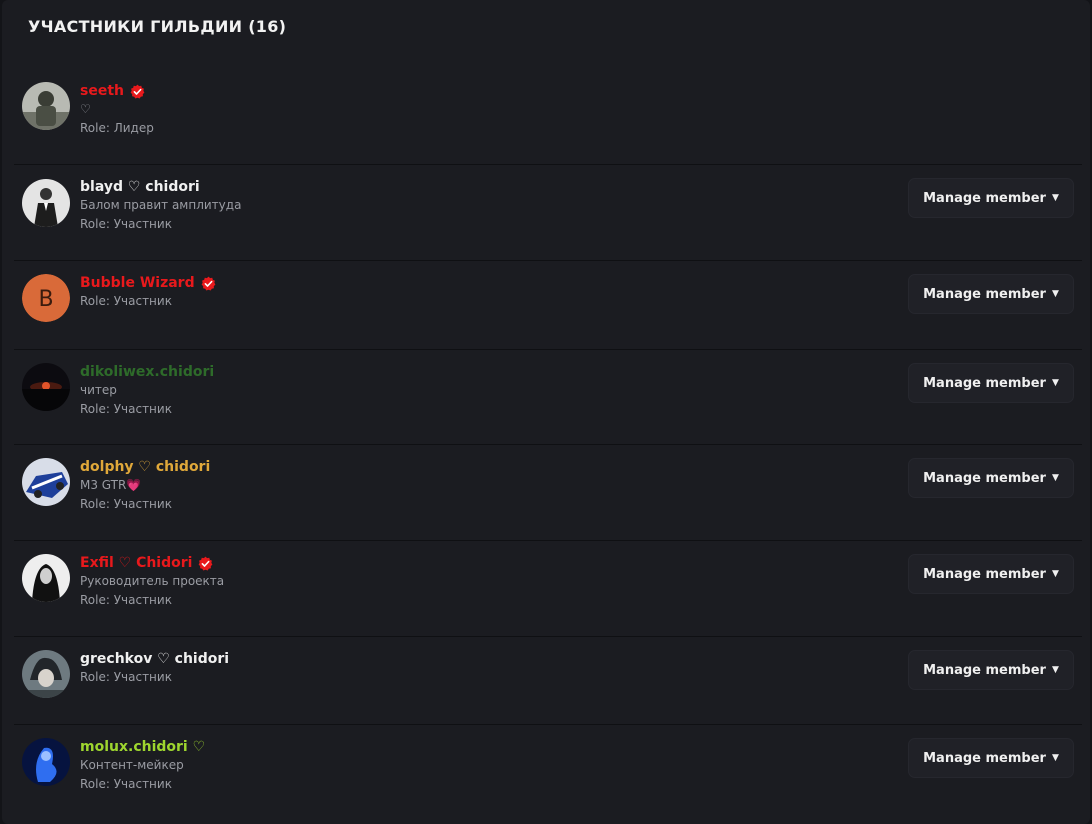 Image resolution: width=1092 pixels, height=824 pixels. I want to click on member-name-line: dikoliwex.chidori, so click(147, 372).